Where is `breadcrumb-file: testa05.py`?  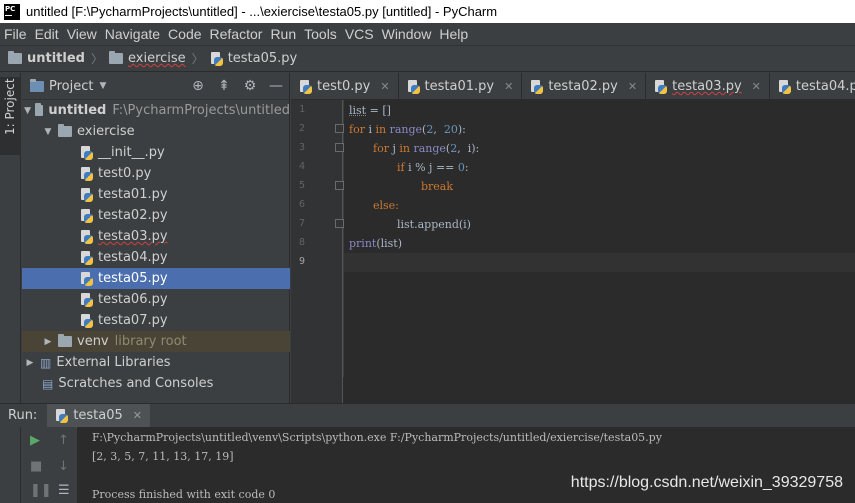 breadcrumb-file: testa05.py is located at coordinates (253, 58).